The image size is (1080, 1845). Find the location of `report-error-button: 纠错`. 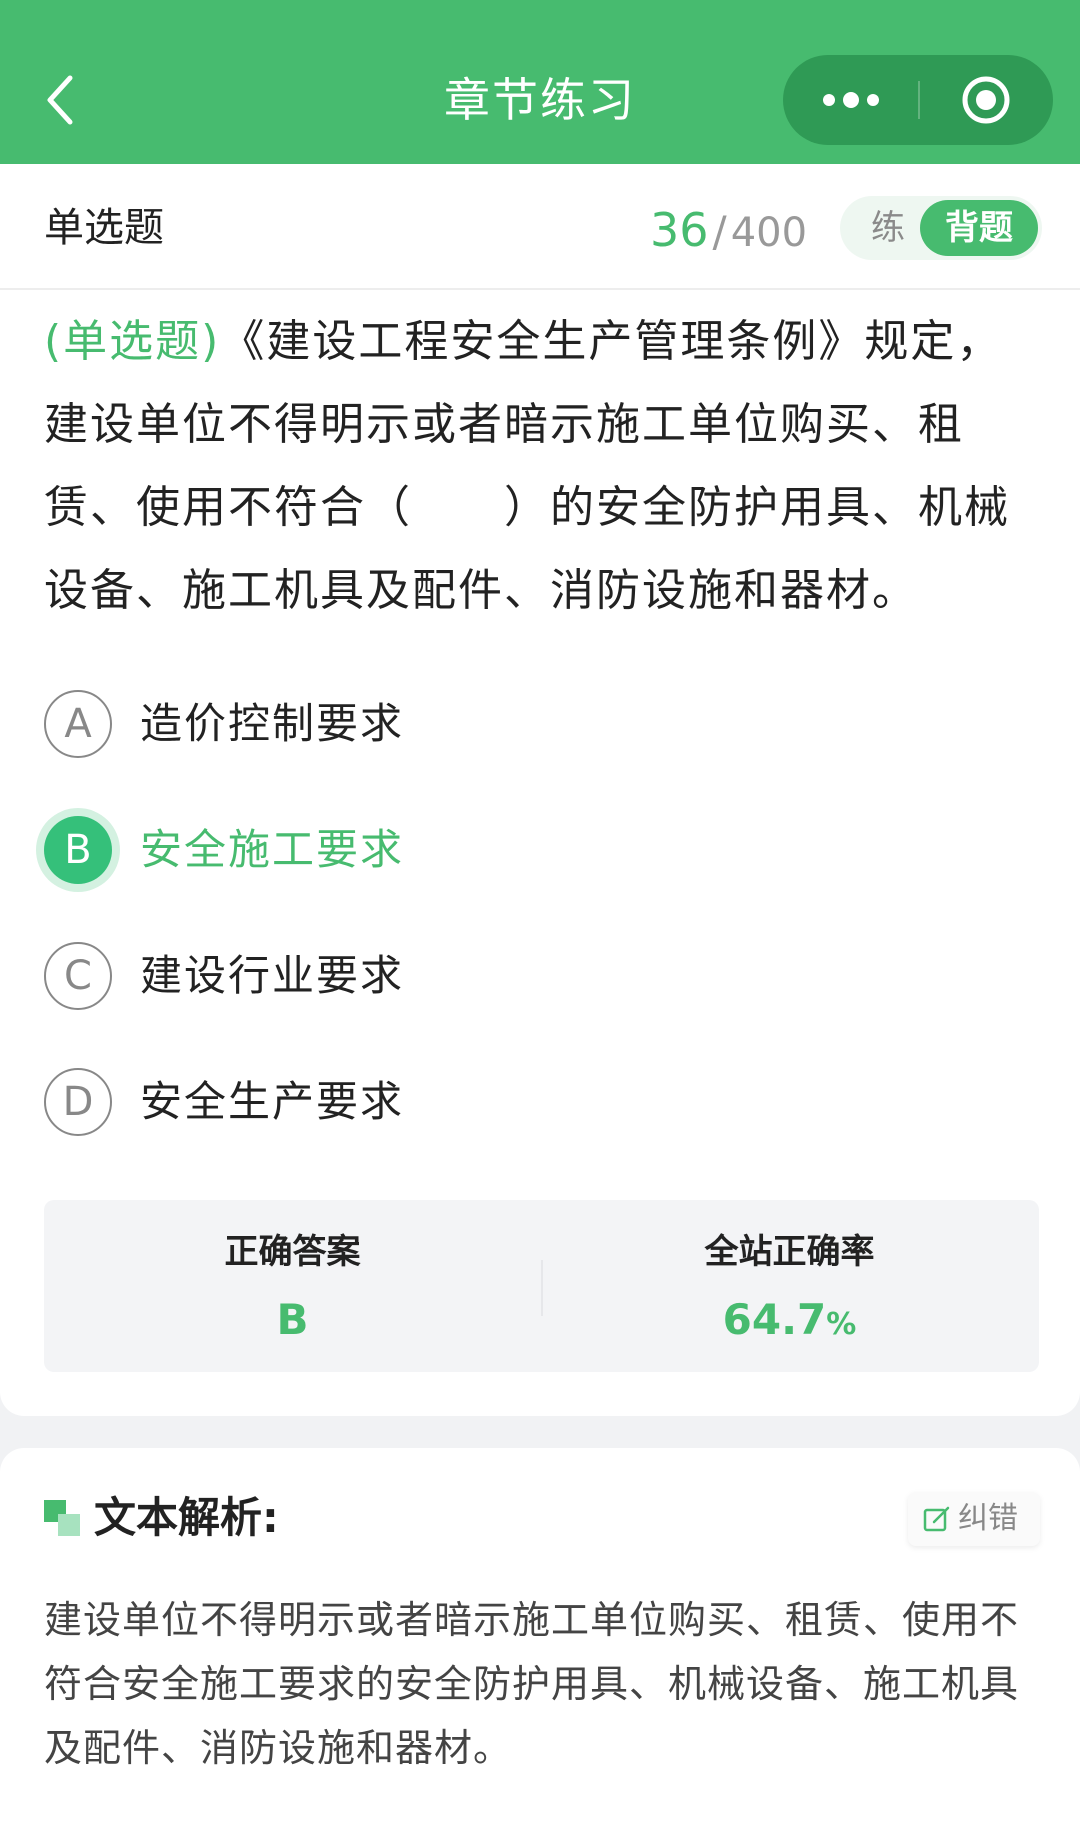

report-error-button: 纠错 is located at coordinates (974, 1519).